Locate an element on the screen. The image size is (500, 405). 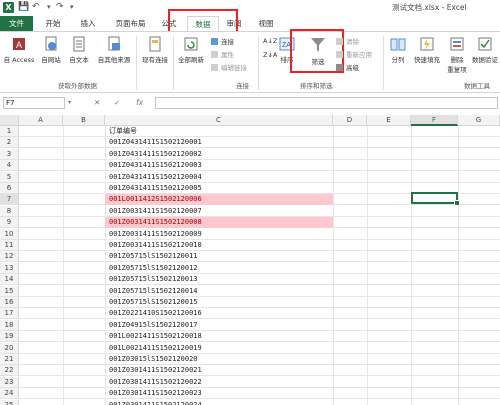
row-header: 5 is located at coordinates (9, 177).